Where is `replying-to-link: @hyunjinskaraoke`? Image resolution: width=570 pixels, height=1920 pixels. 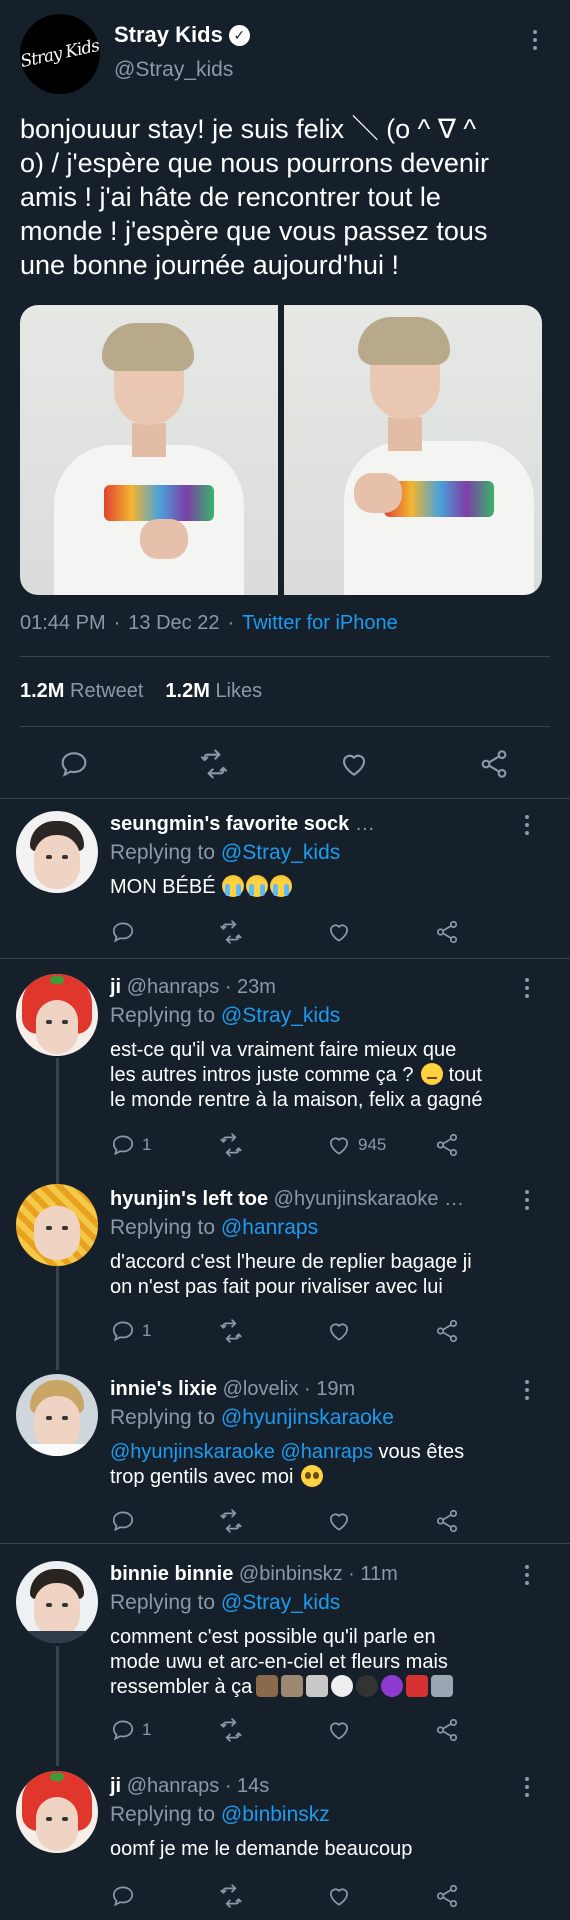 replying-to-link: @hyunjinskaraoke is located at coordinates (307, 1417).